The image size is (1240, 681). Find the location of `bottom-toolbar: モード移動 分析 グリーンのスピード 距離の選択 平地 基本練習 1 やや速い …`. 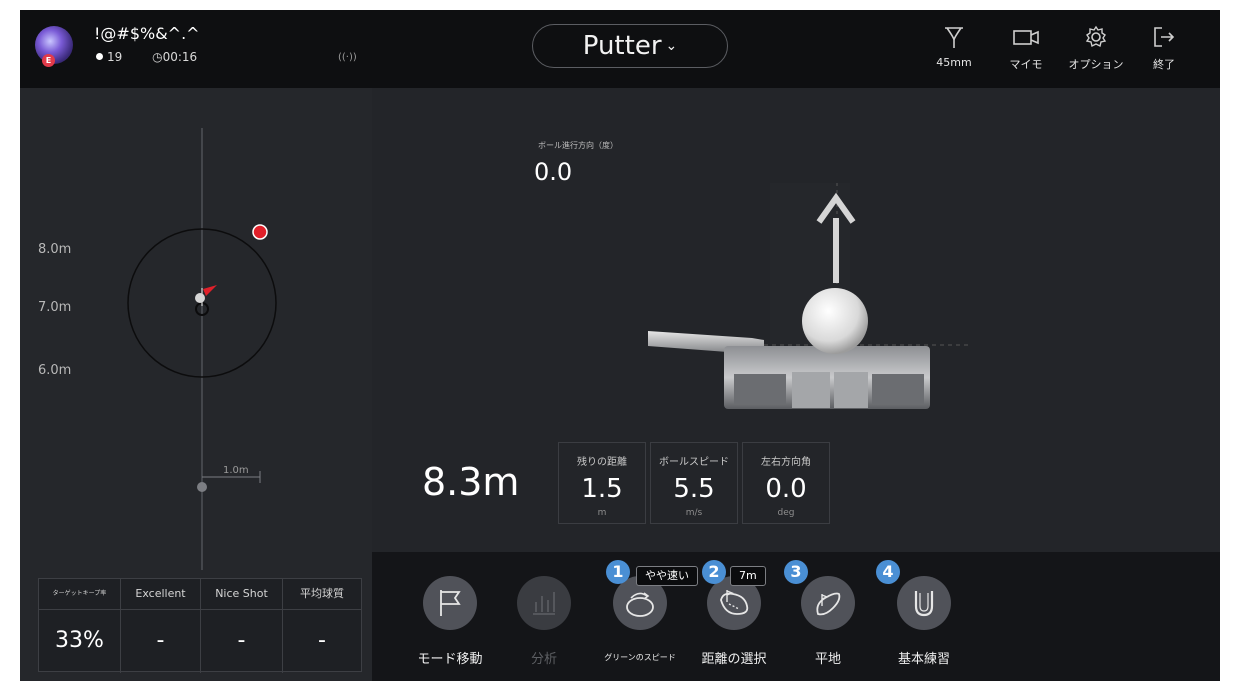

bottom-toolbar: モード移動 分析 グリーンのスピード 距離の選択 平地 基本練習 1 やや速い … is located at coordinates (796, 616).